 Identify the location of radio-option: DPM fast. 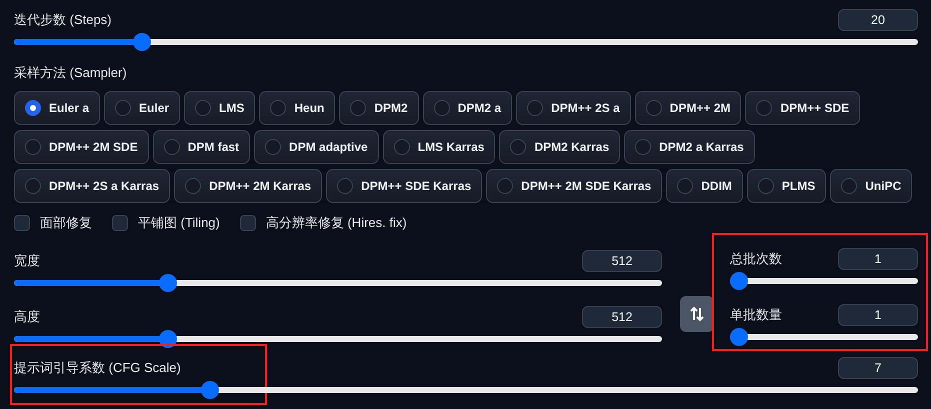
(201, 147).